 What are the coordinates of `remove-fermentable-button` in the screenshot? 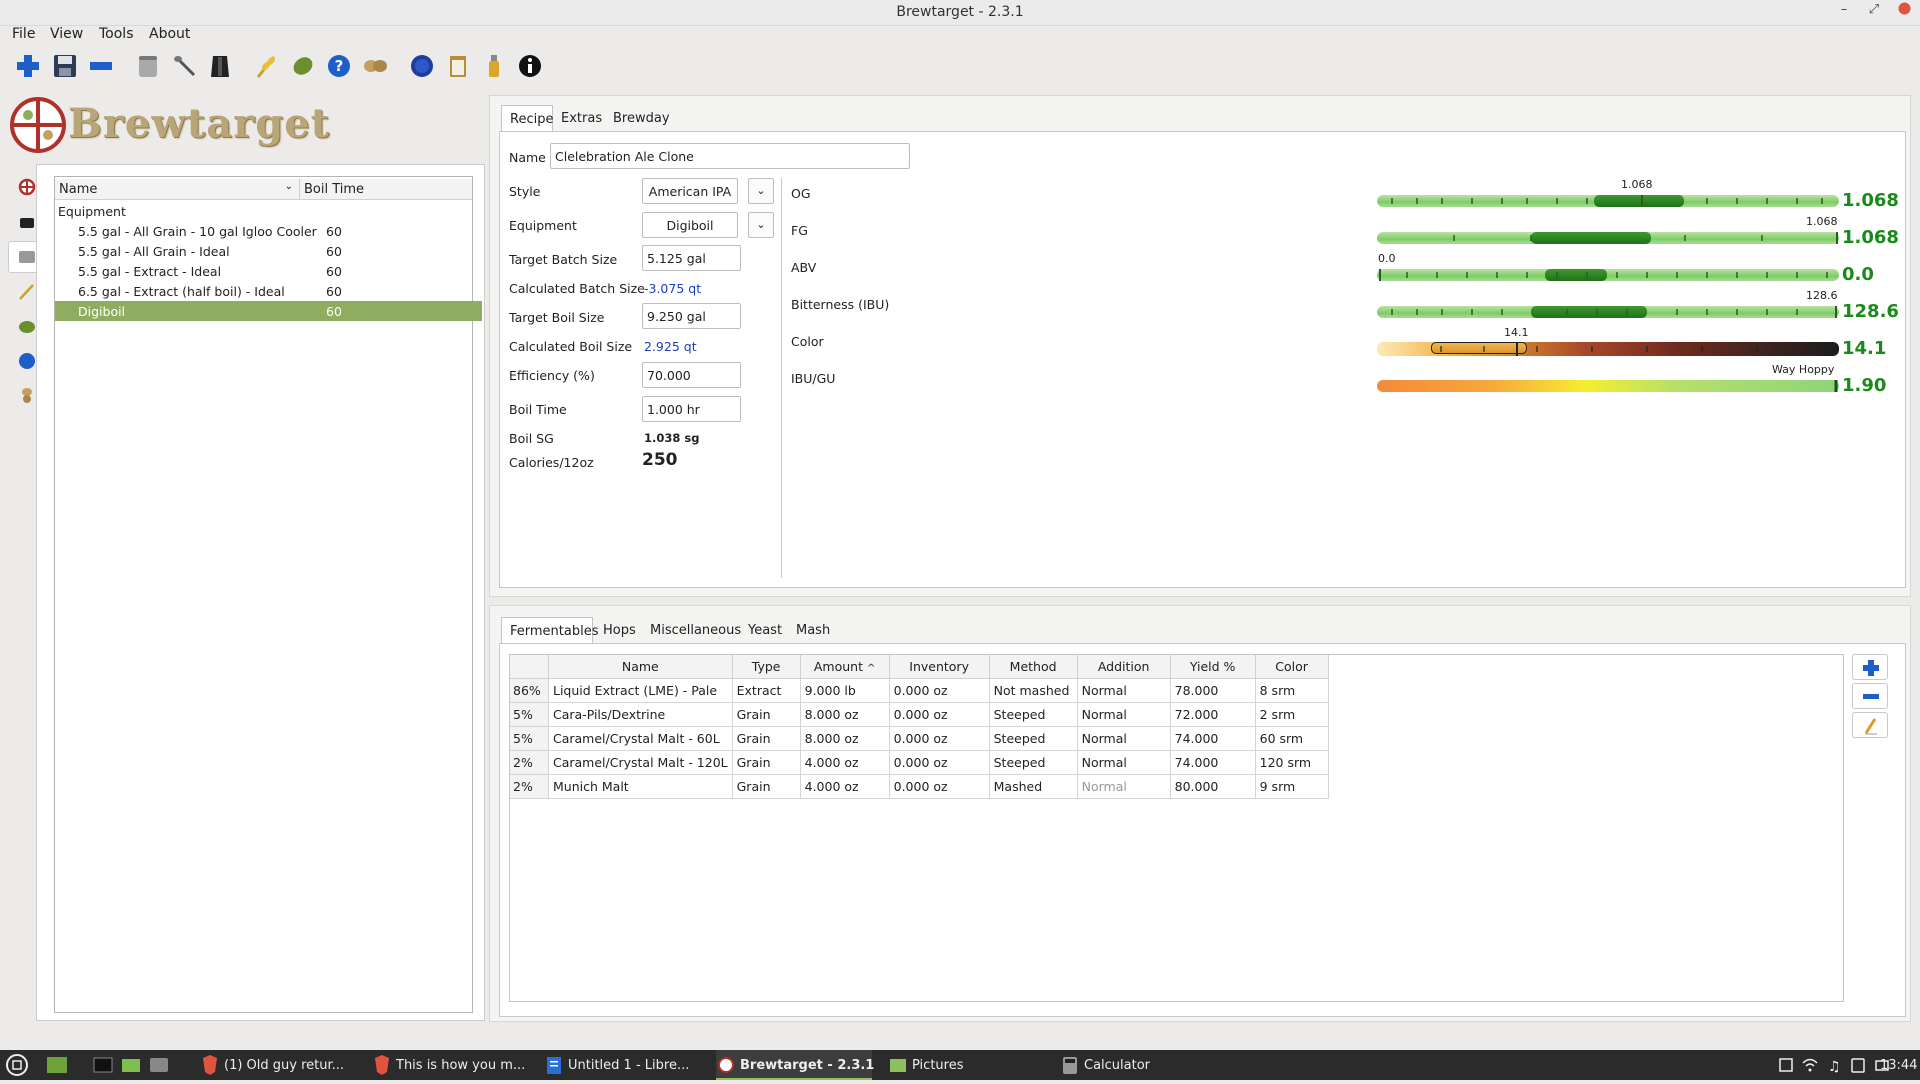 It's located at (1870, 696).